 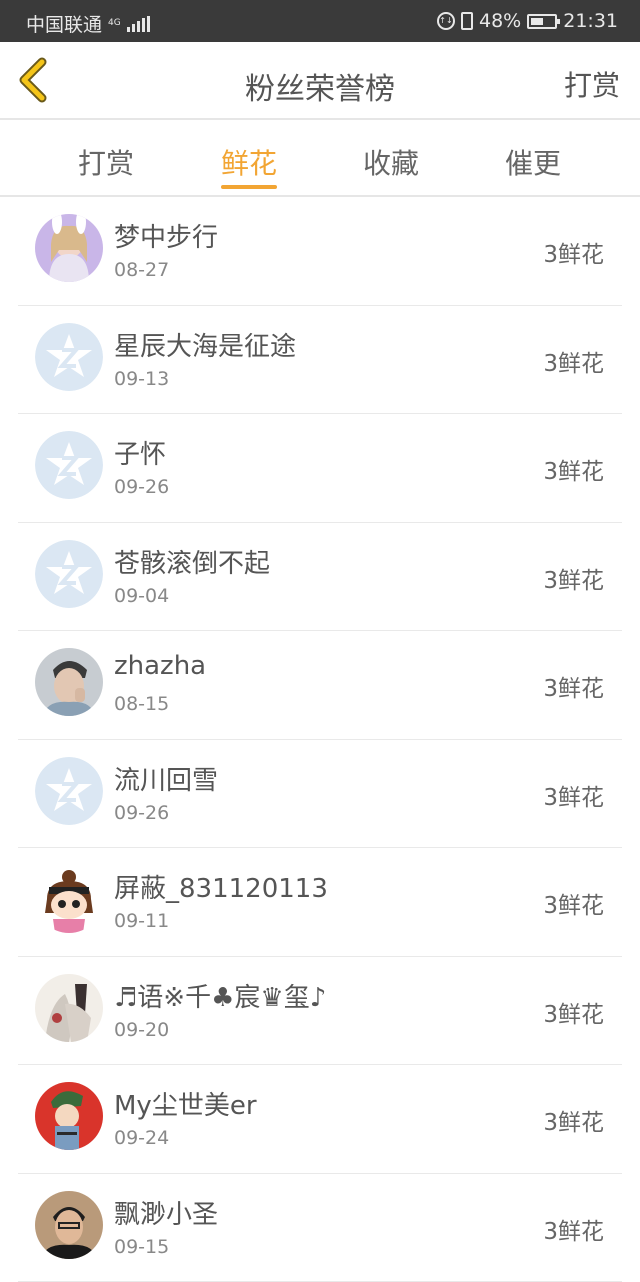 I want to click on status-right: ↑↓ 48% 21:31, so click(x=527, y=21).